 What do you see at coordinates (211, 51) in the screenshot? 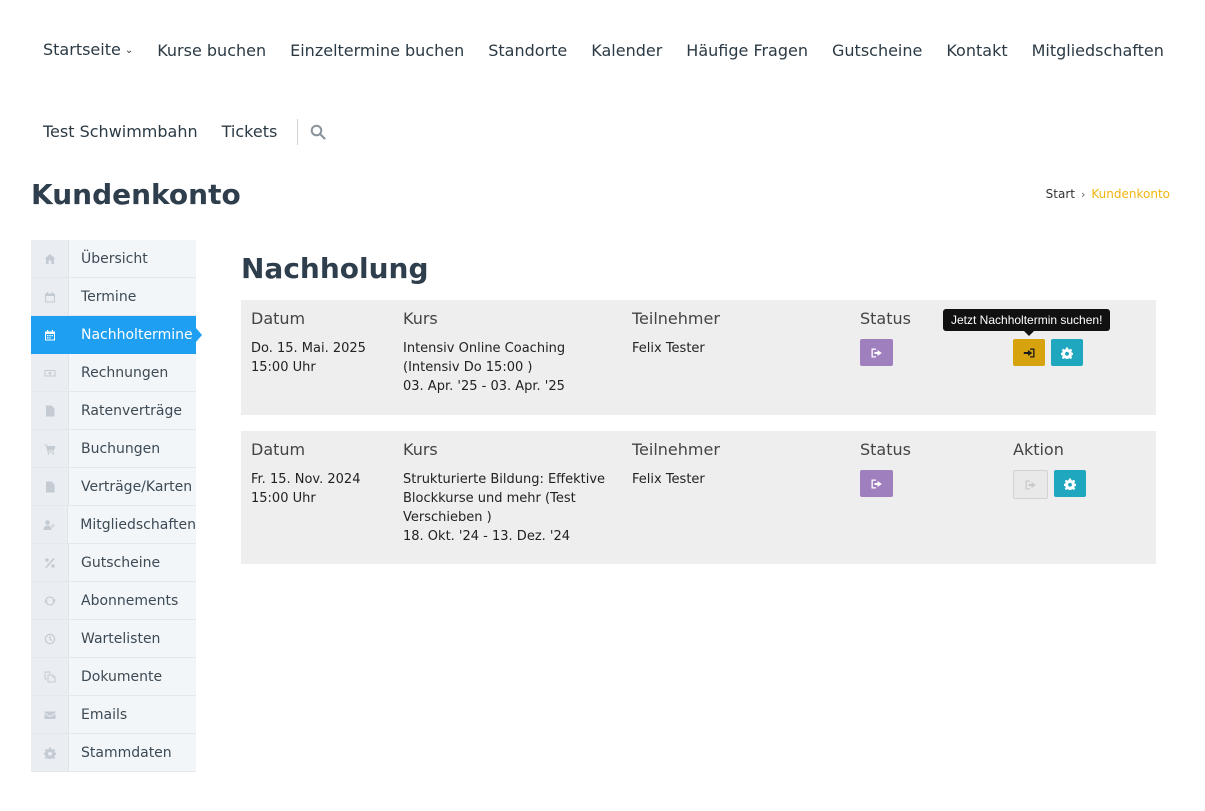
I see `nav-kurse-buchen: Kurse buchen` at bounding box center [211, 51].